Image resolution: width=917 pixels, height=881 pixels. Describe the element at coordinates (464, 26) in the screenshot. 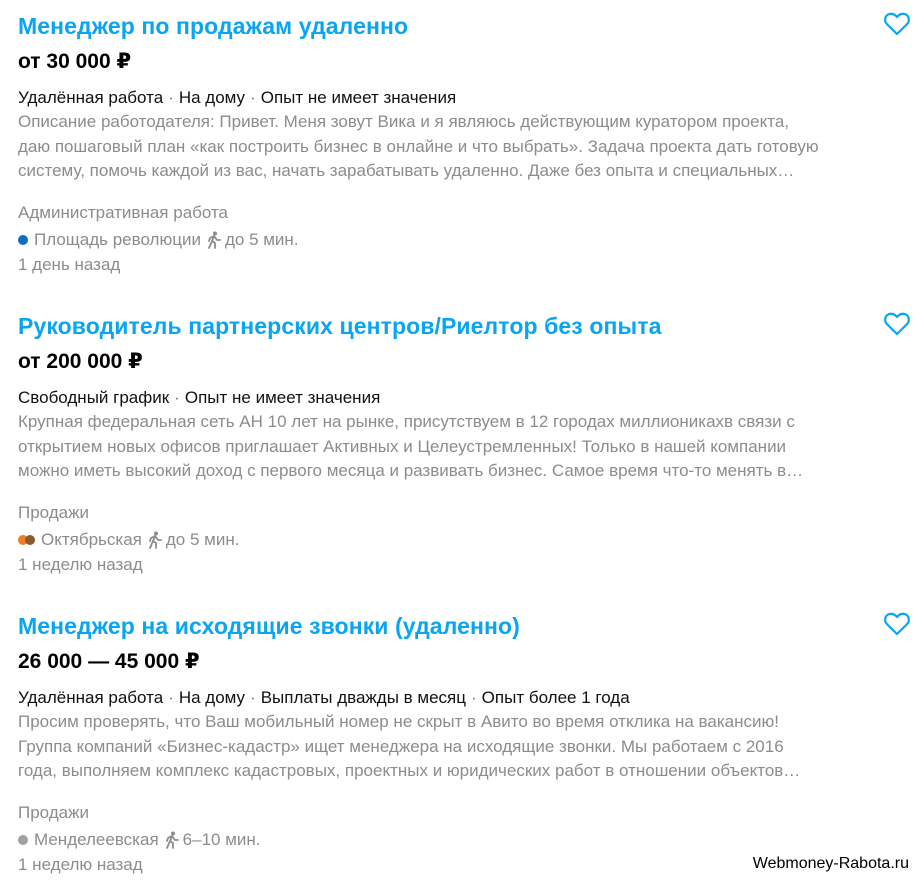

I see `vacancy-title: Менеджер по продажам удаленно` at that location.